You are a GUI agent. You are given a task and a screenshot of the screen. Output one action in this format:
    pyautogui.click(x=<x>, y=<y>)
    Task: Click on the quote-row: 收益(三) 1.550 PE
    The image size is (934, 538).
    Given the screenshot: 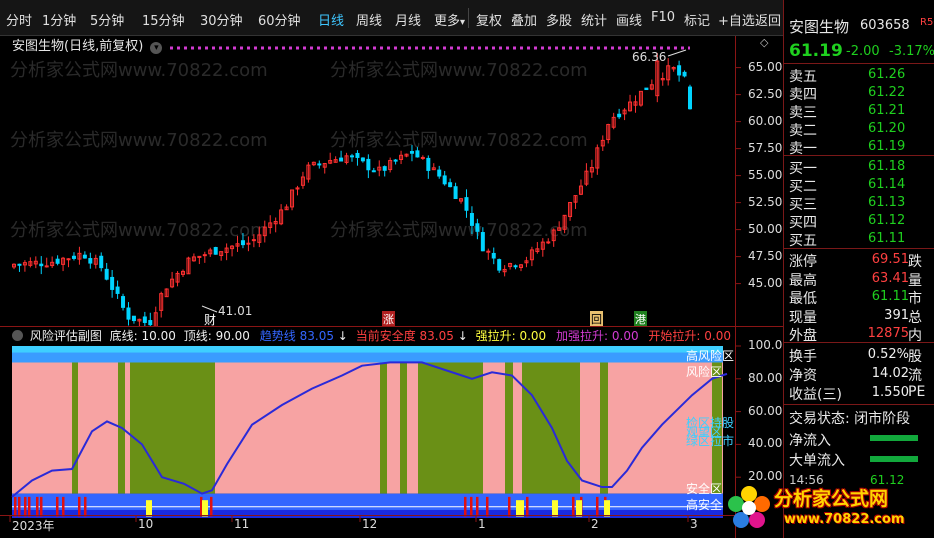 What is the action you would take?
    pyautogui.click(x=859, y=393)
    